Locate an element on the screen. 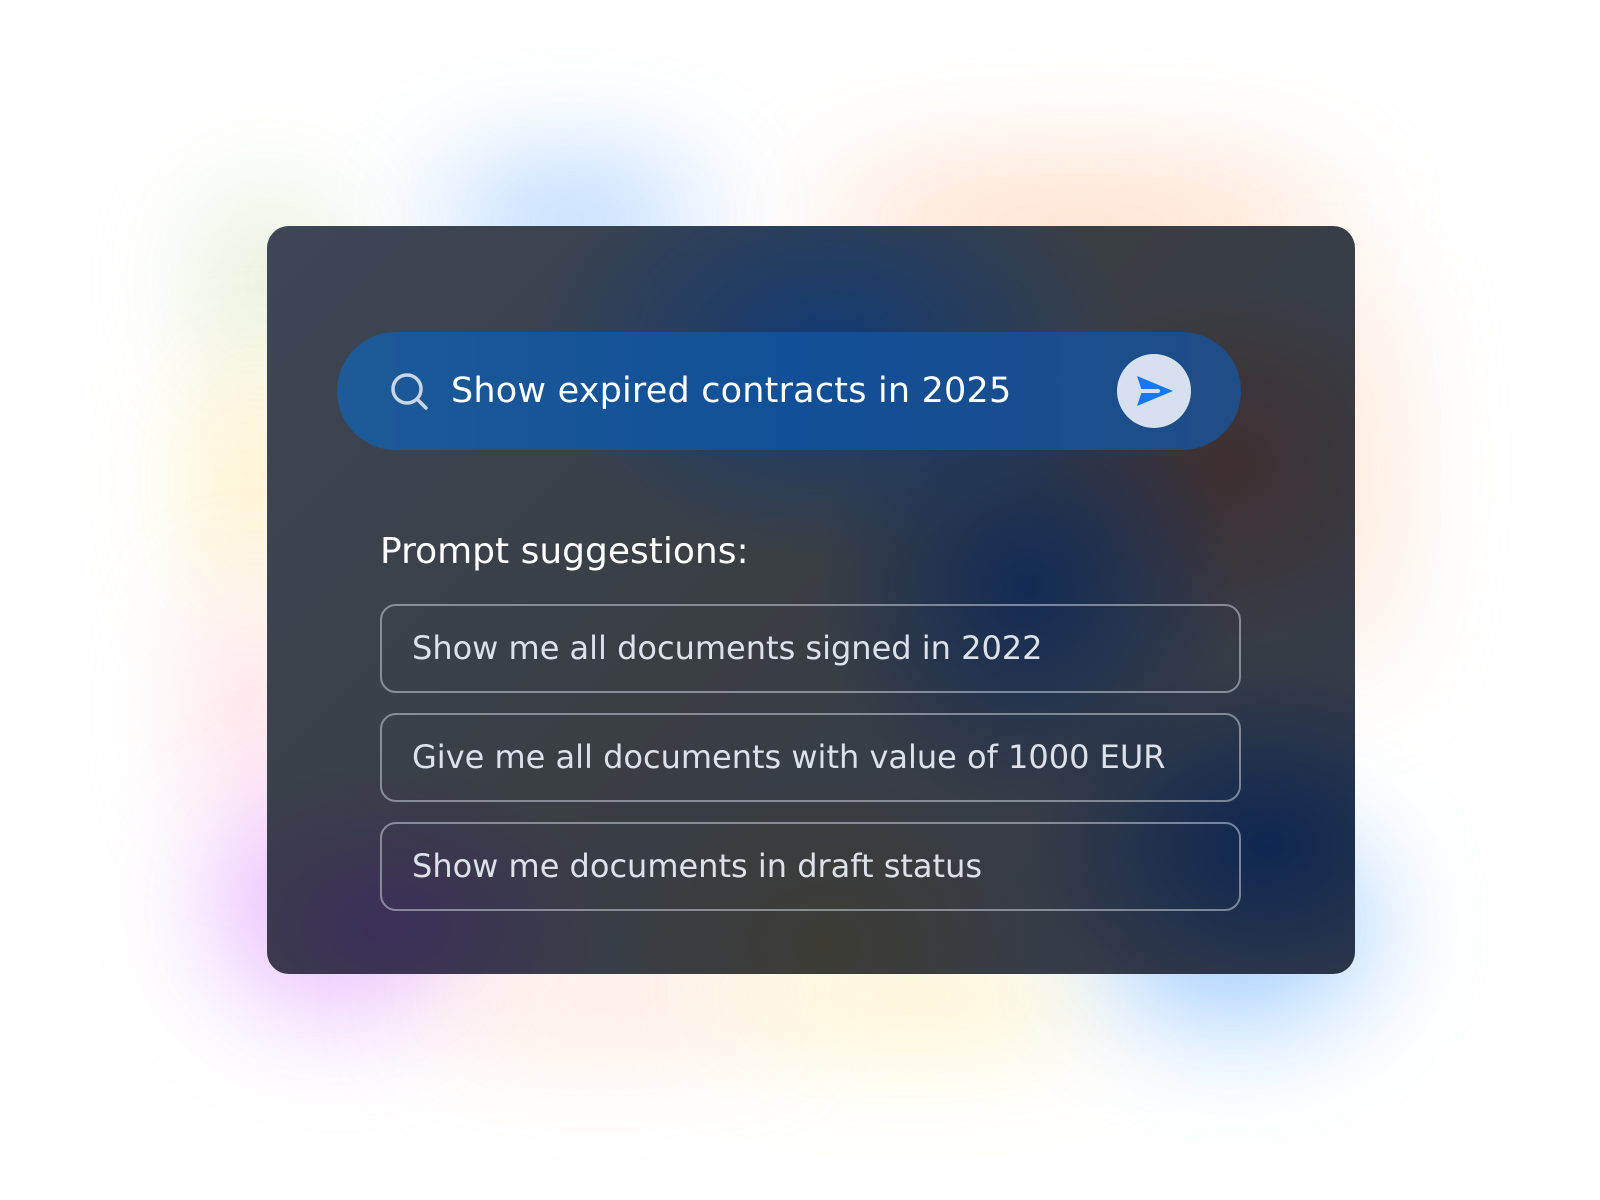  suggestion-item: Show me documents in draft status is located at coordinates (810, 866).